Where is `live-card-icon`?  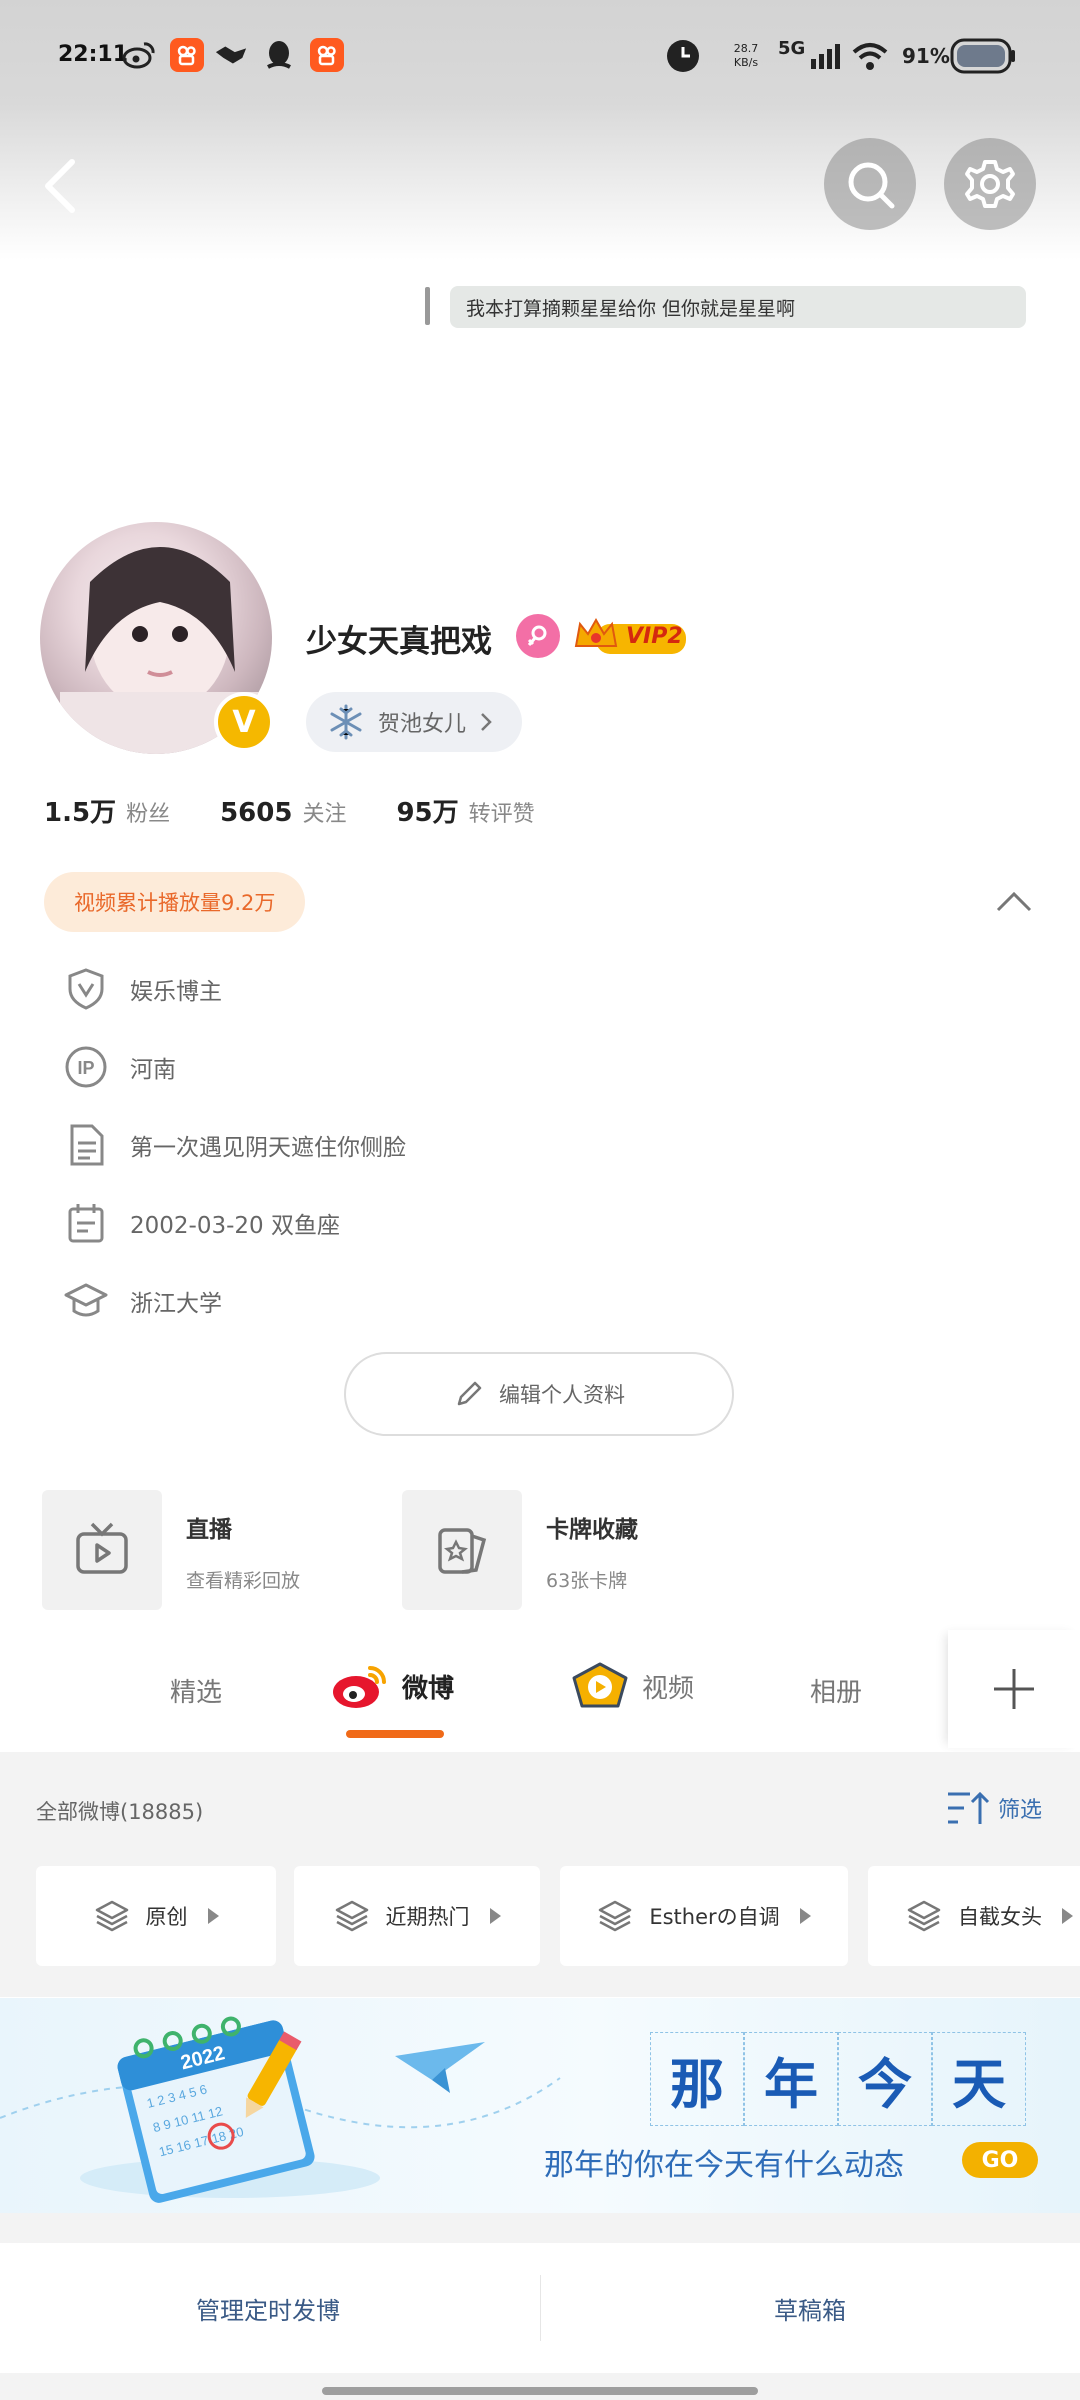 live-card-icon is located at coordinates (102, 1550).